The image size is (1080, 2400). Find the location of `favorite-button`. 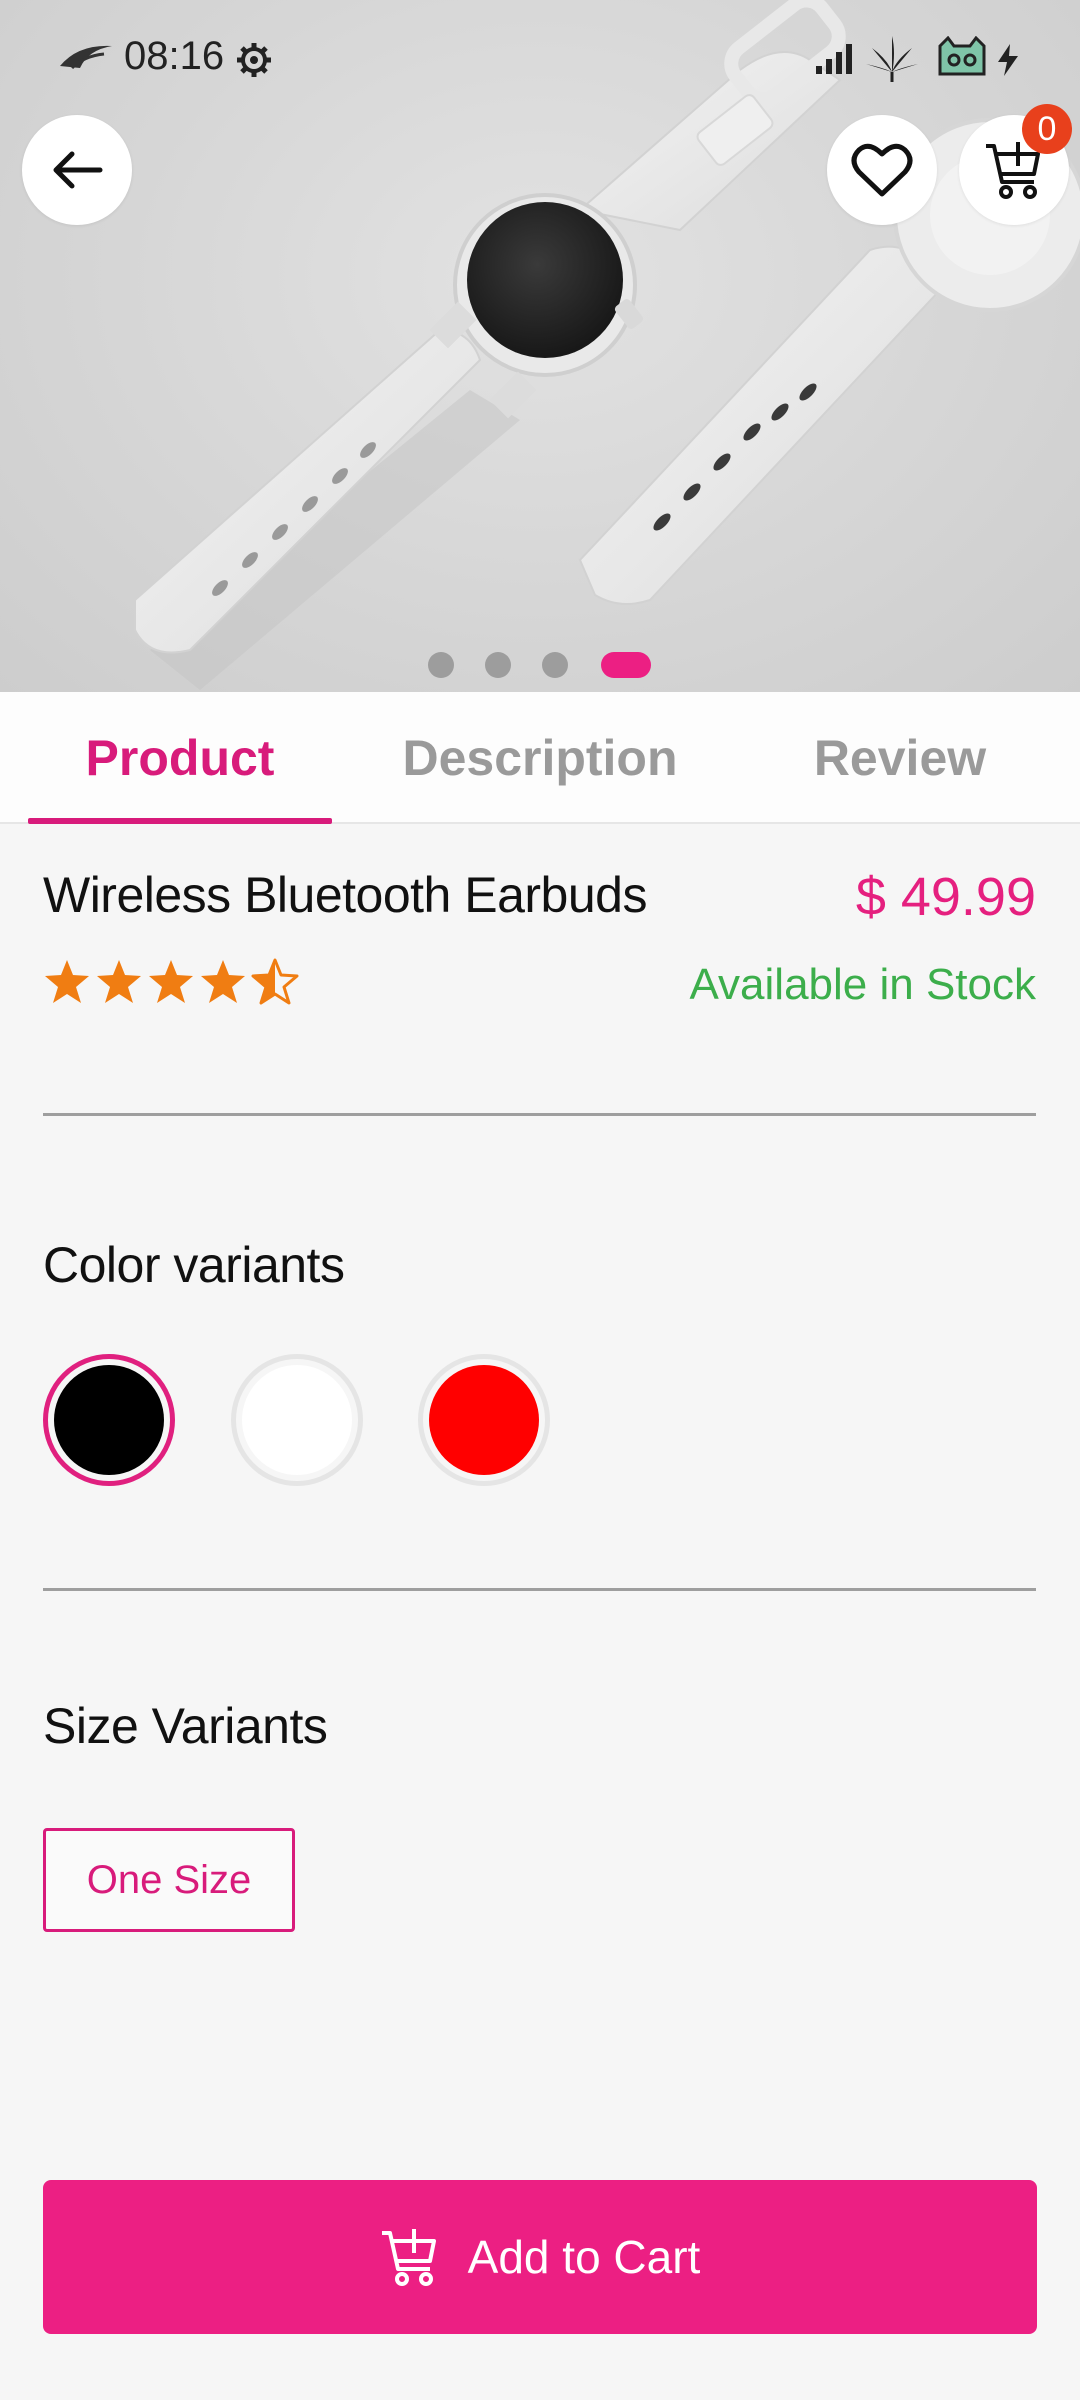

favorite-button is located at coordinates (882, 170).